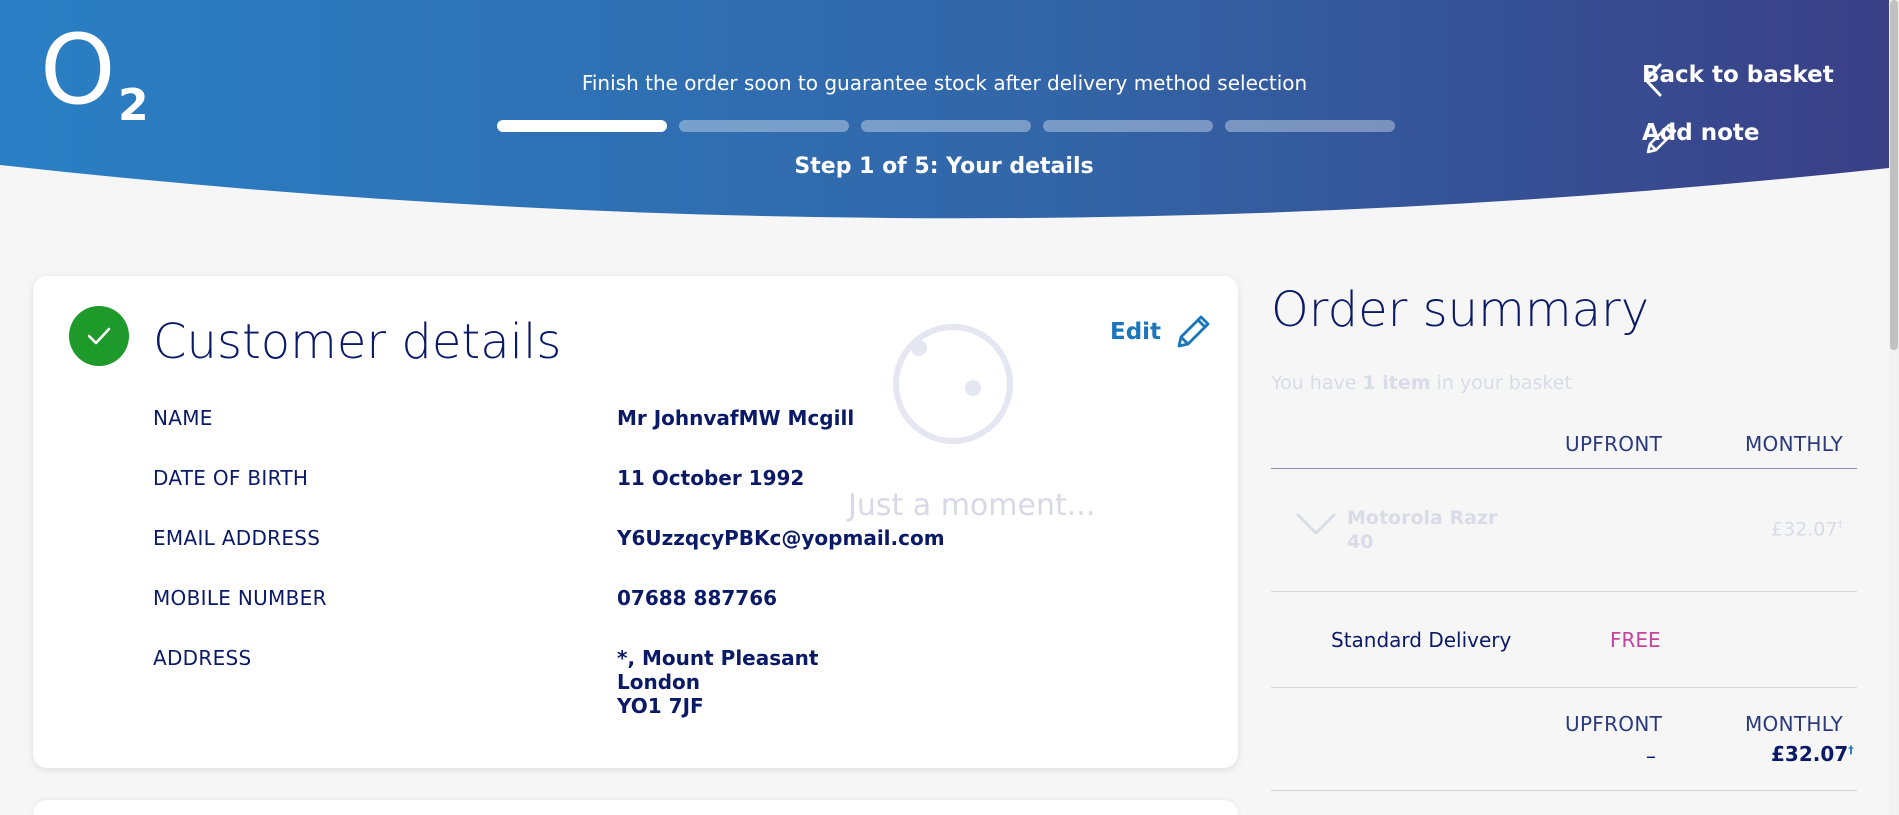 This screenshot has width=1899, height=815. I want to click on field-value: Y6UzzqcyPBKc@yopmail.com, so click(781, 538).